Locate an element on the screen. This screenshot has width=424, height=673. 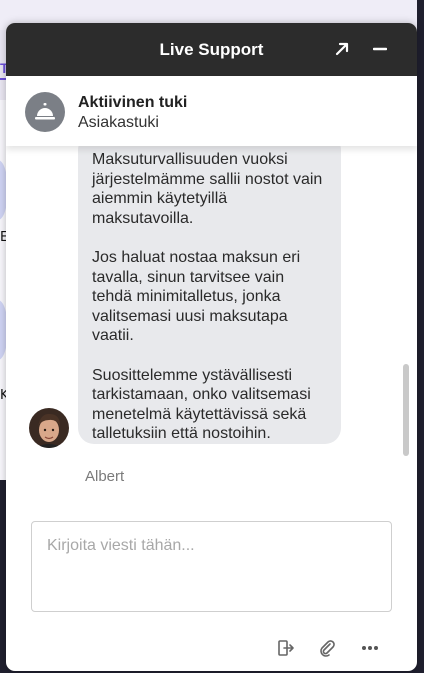
widget-titlebar: Live Support is located at coordinates (211, 49).